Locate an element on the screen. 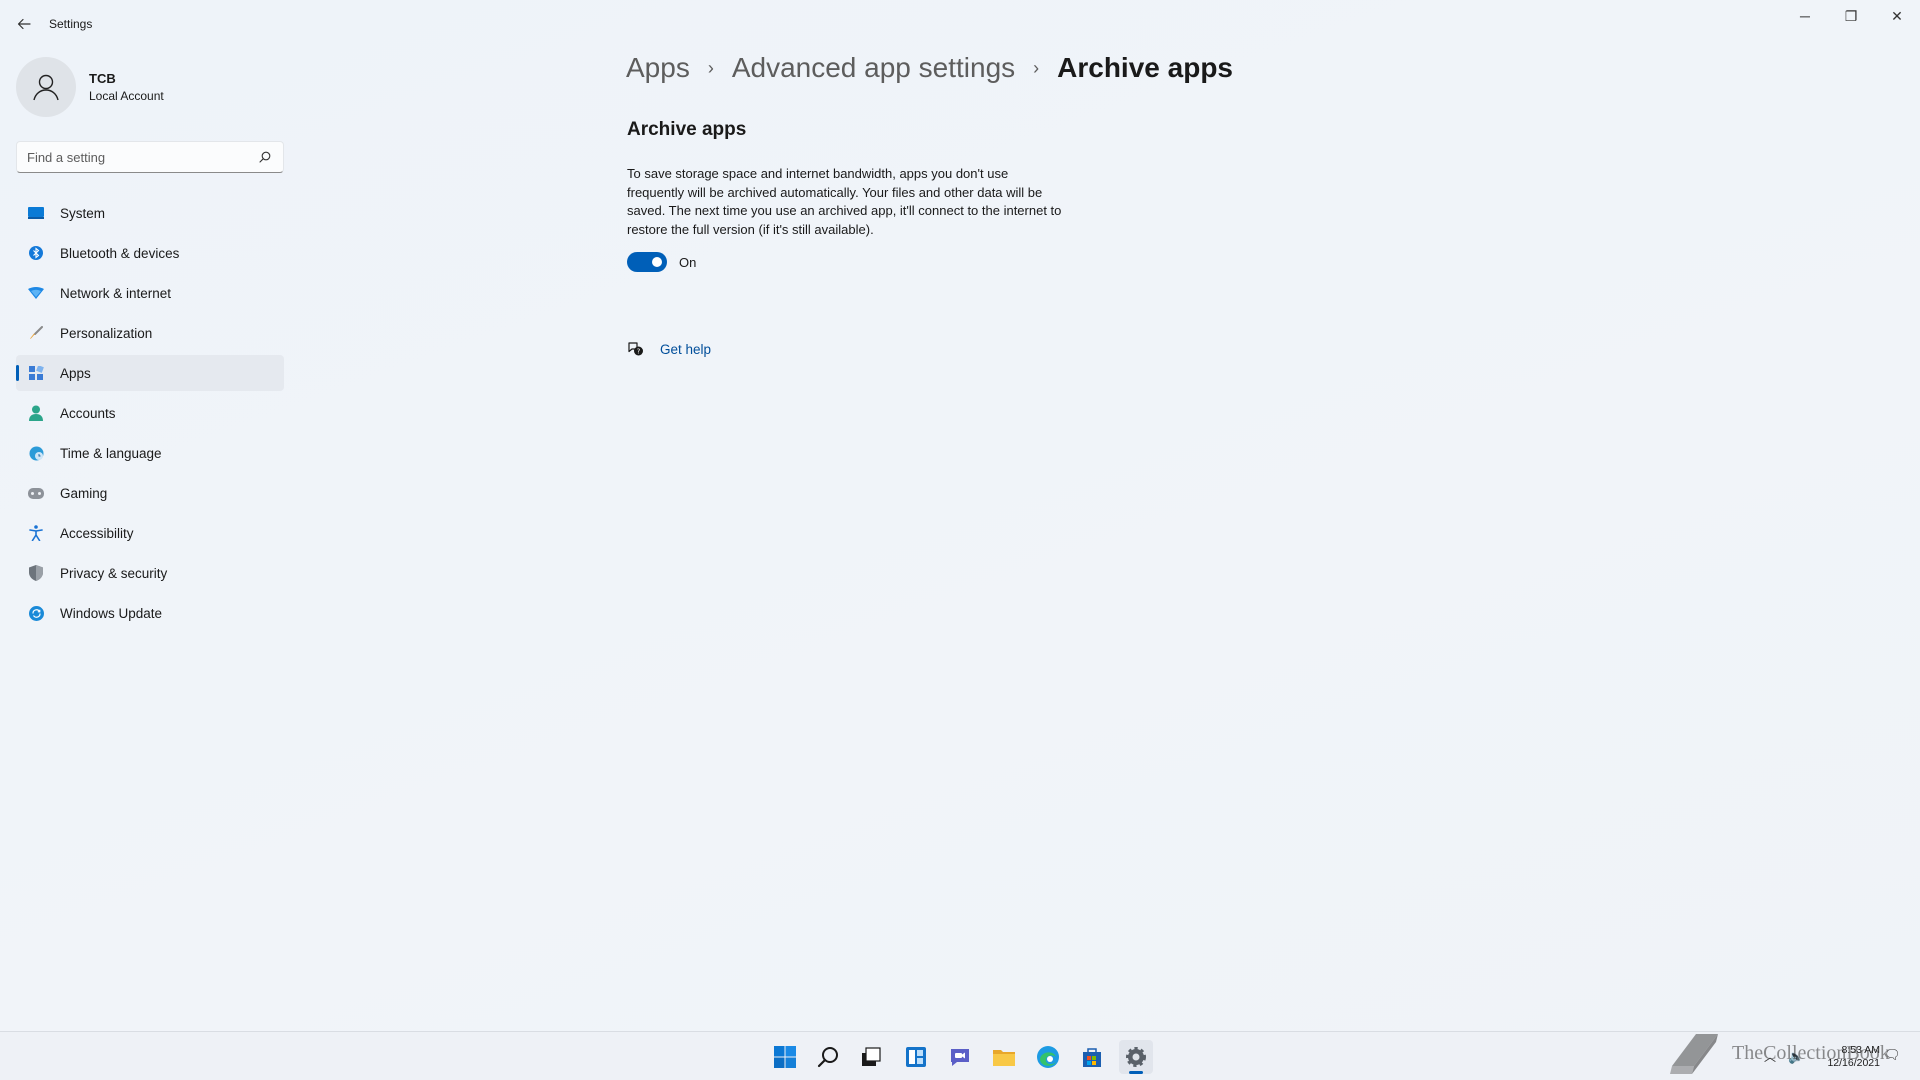 Image resolution: width=1920 pixels, height=1080 pixels. selection-indicator is located at coordinates (17, 373).